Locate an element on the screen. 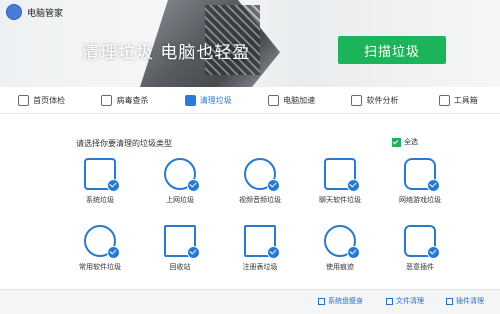 This screenshot has width=500, height=314. footer-link-label: 系统盘瘦身 is located at coordinates (345, 301).